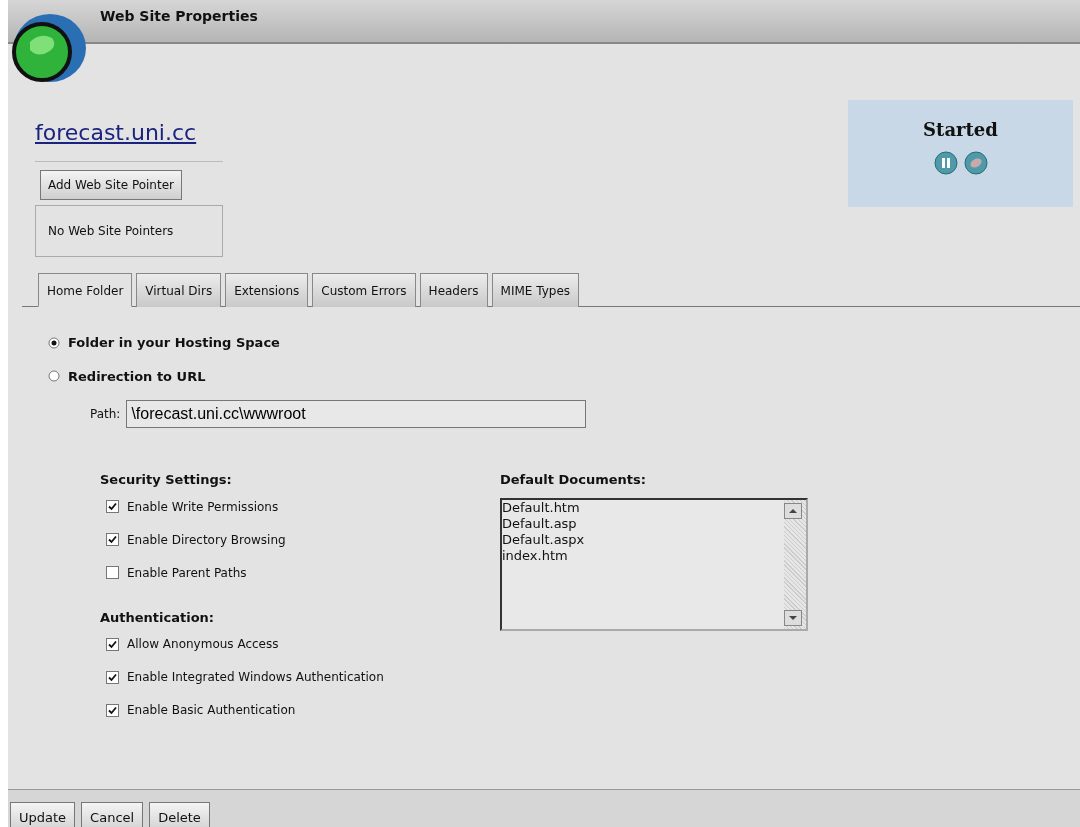 The width and height of the screenshot is (1080, 827). Describe the element at coordinates (203, 507) in the screenshot. I see `checkbox-label: Enable Write Permissions` at that location.